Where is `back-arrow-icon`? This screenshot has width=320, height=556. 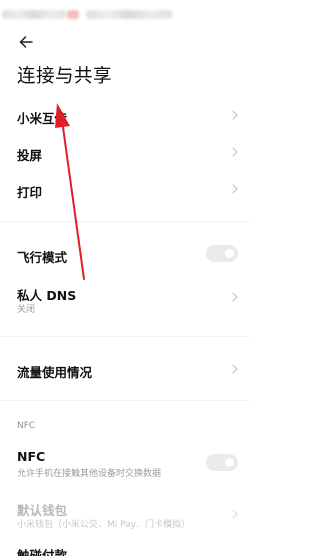
back-arrow-icon is located at coordinates (26, 42).